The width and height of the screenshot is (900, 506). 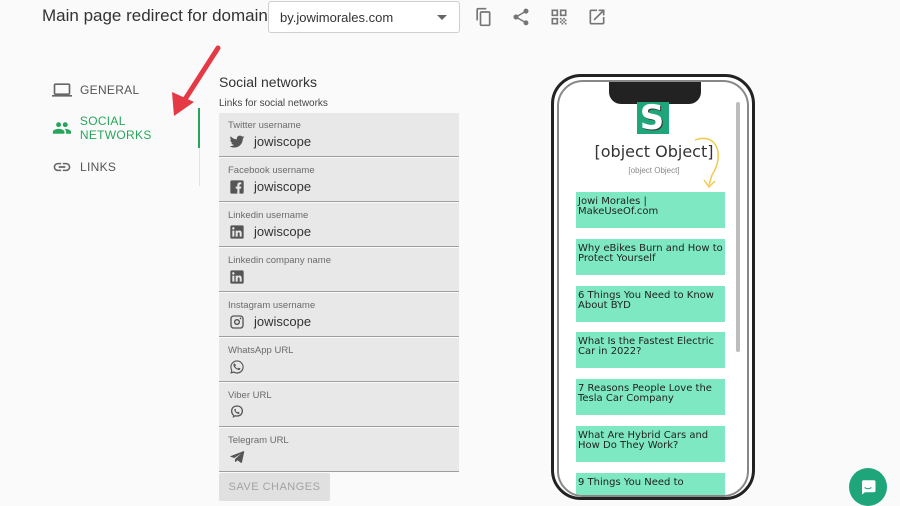 I want to click on linkedin-username-field: Linkedin username jowiscope, so click(x=339, y=225).